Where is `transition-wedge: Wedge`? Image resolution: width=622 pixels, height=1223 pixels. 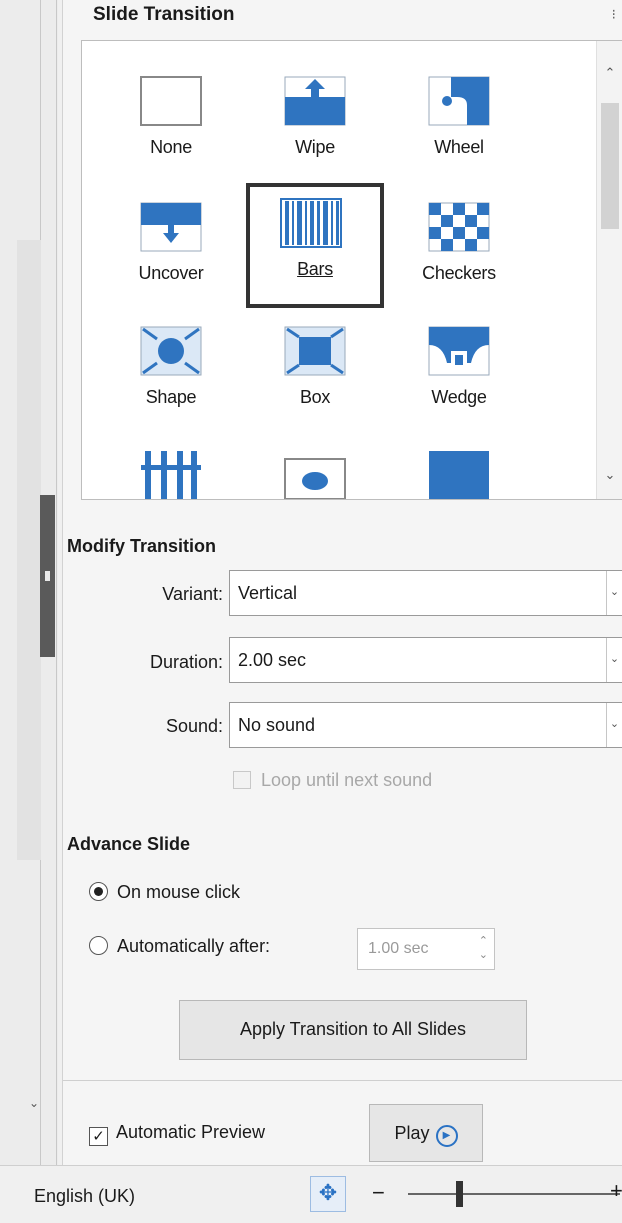 transition-wedge: Wedge is located at coordinates (459, 369).